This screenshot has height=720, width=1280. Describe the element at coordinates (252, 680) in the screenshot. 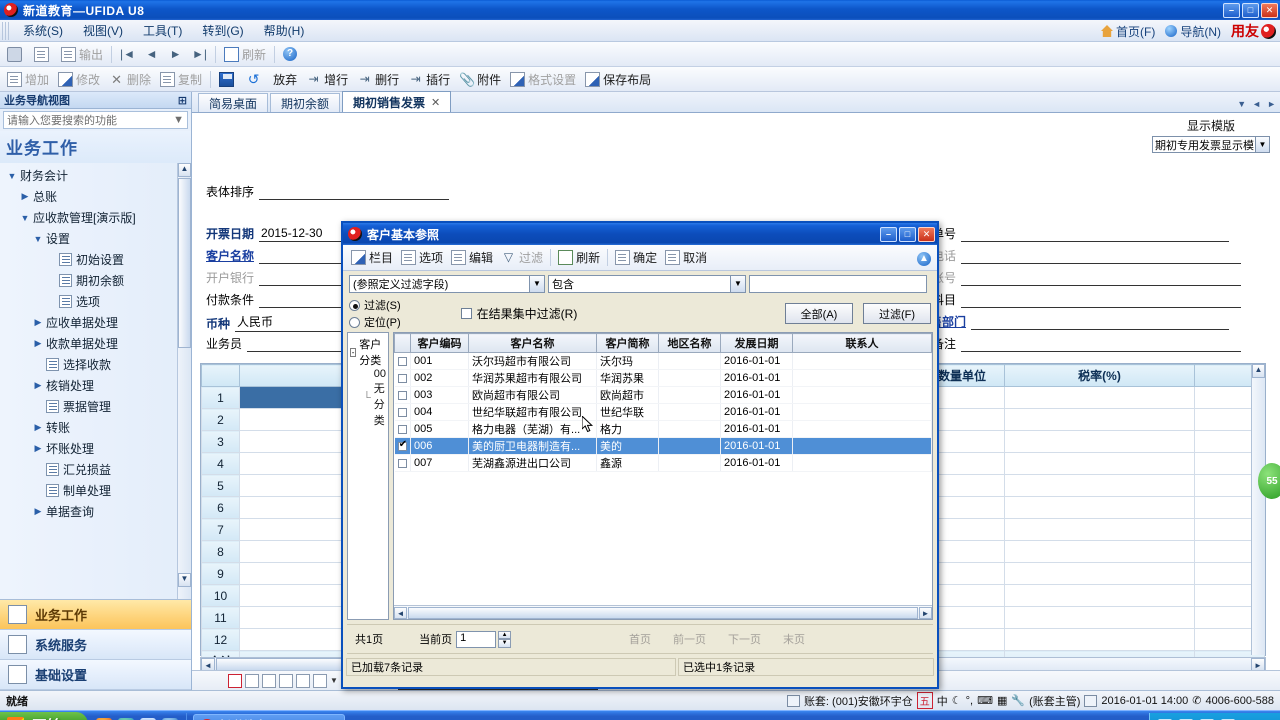

I see `edit-icon` at that location.